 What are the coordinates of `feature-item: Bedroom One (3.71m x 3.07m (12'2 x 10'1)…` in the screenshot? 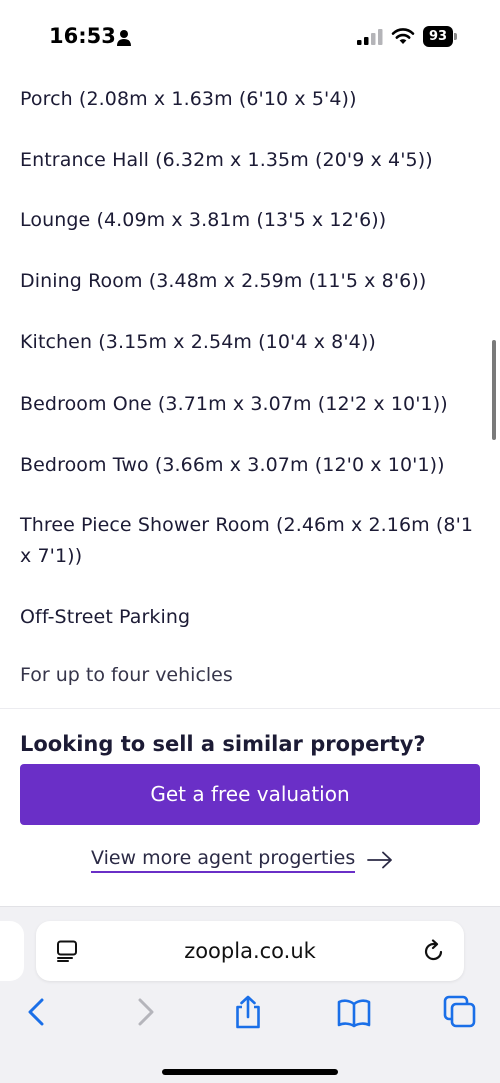 It's located at (234, 404).